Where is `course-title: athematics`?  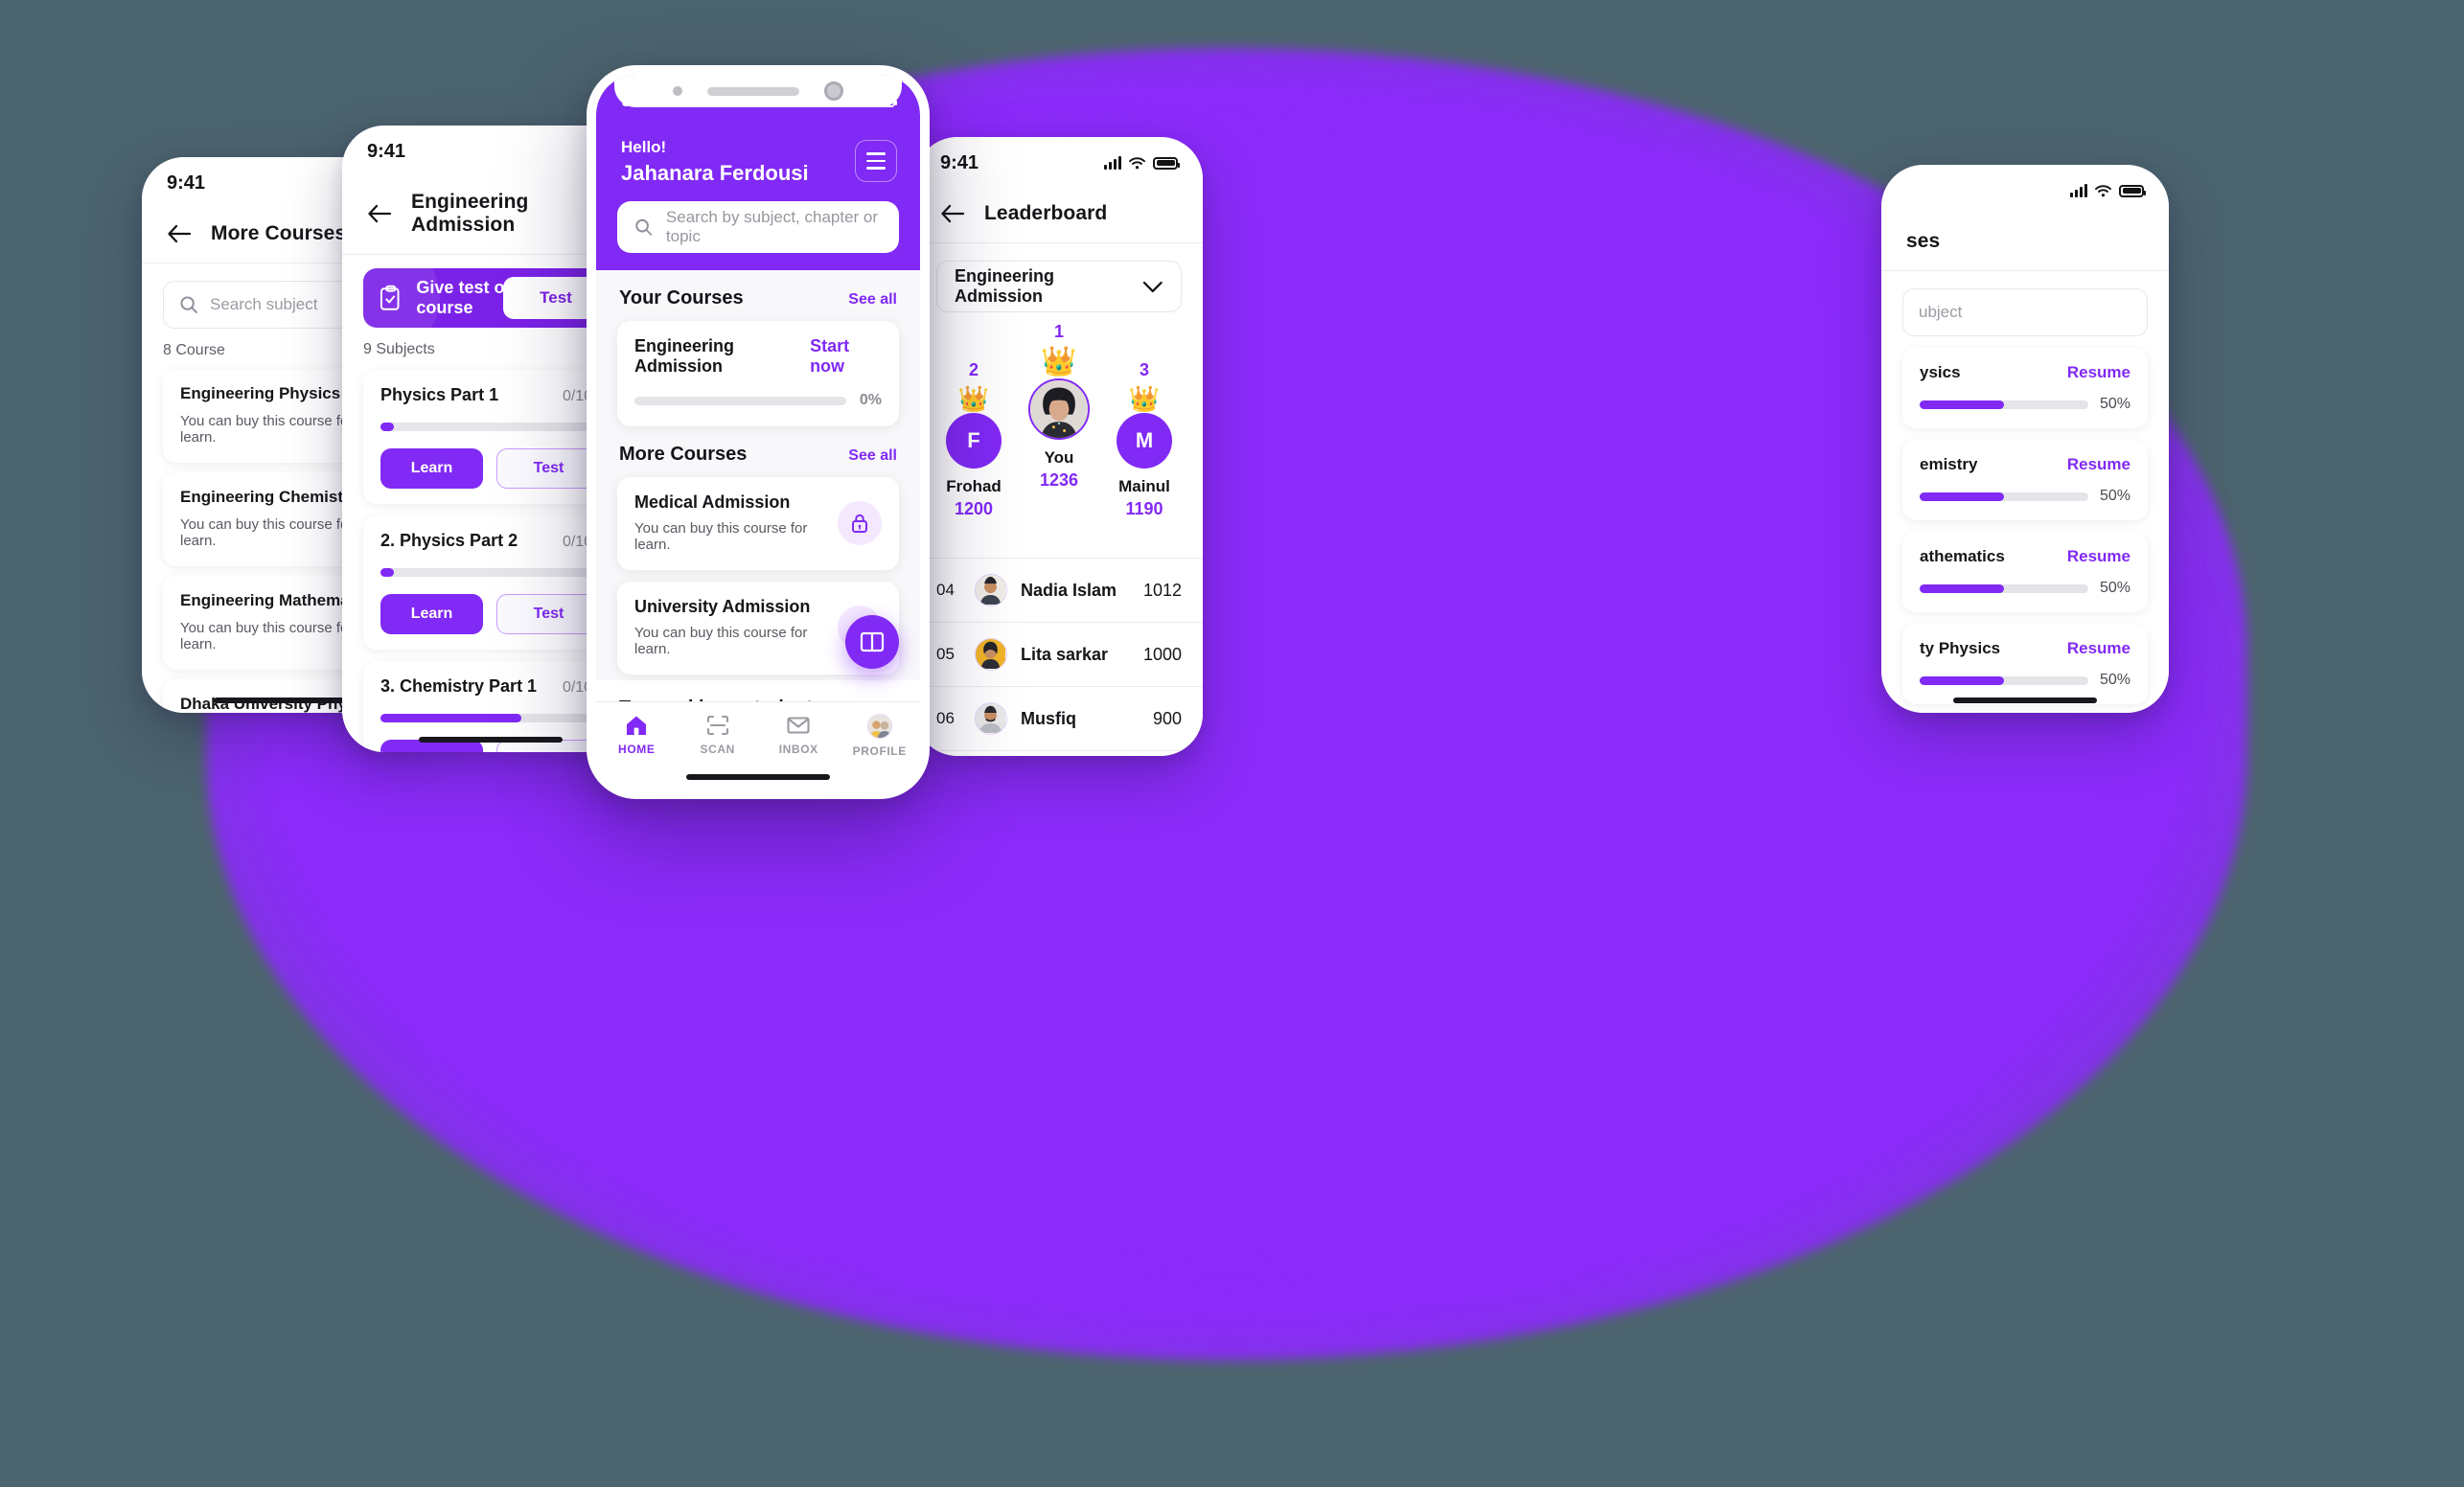 course-title: athematics is located at coordinates (1962, 556).